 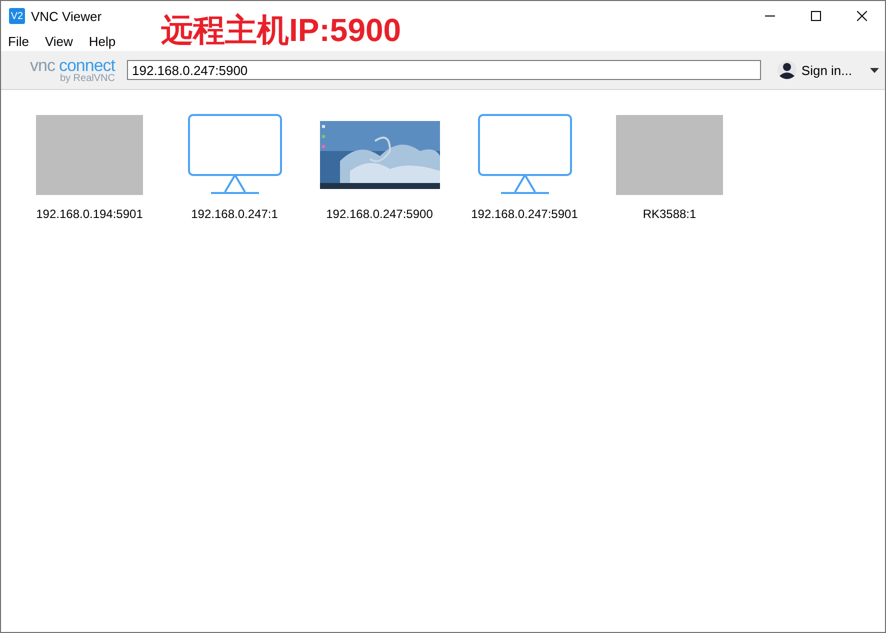 I want to click on connection-label: RK3588:1, so click(x=669, y=214).